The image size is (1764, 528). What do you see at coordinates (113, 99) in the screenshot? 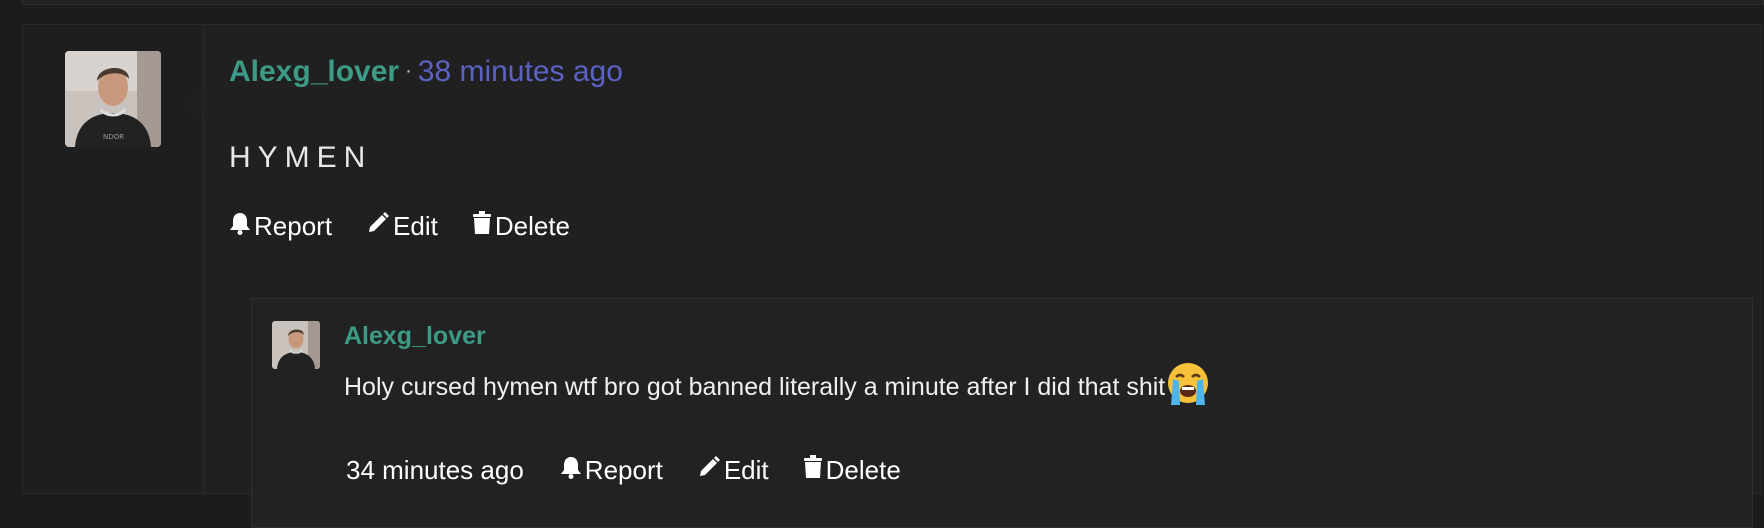
I see `avatar: NDOR` at bounding box center [113, 99].